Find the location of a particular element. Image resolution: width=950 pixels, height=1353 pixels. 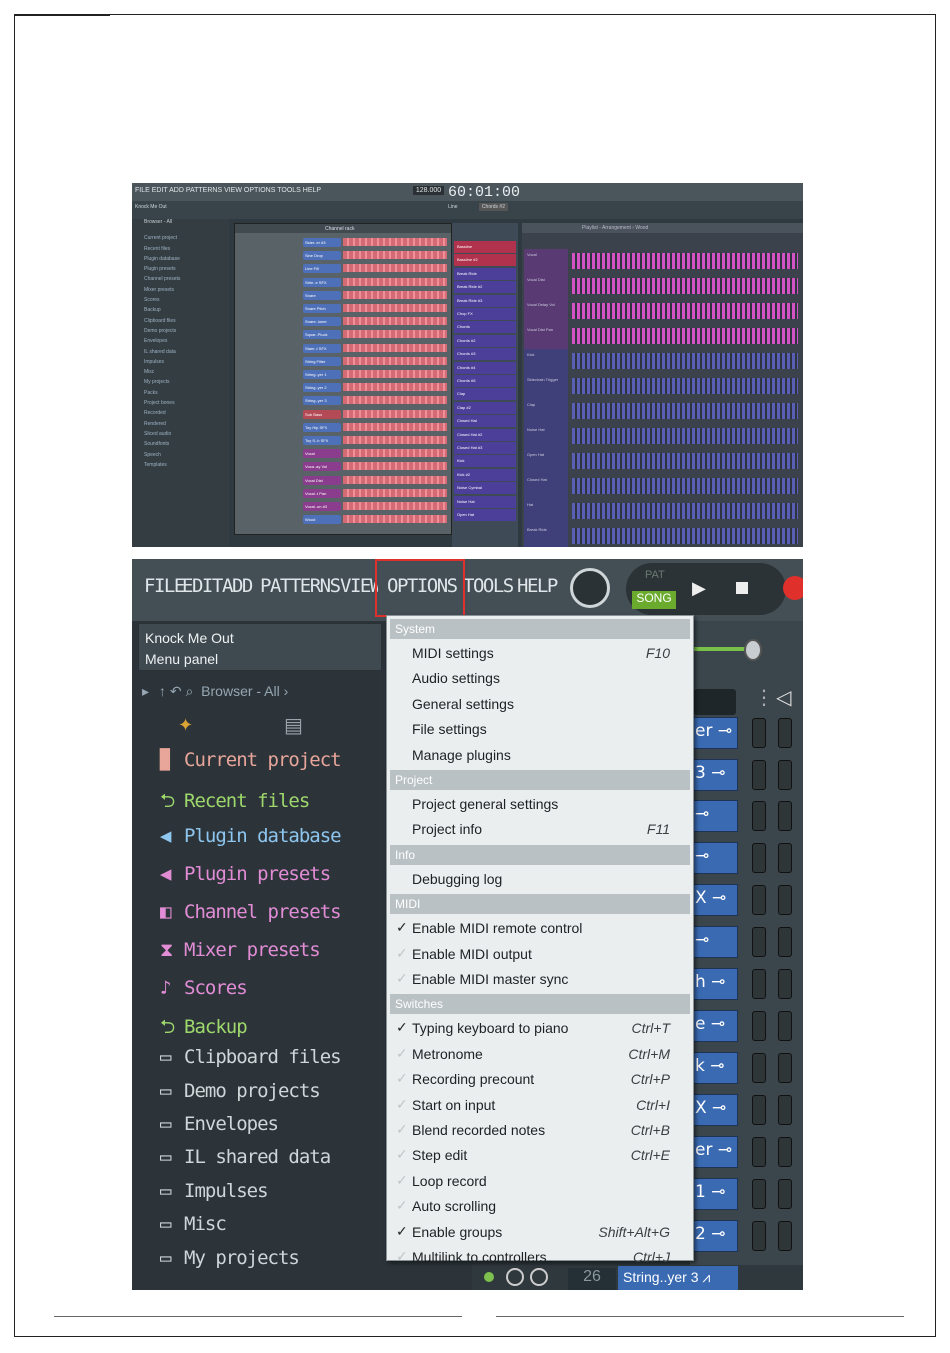

menu-item: MIDI settings F10 is located at coordinates (540, 653).